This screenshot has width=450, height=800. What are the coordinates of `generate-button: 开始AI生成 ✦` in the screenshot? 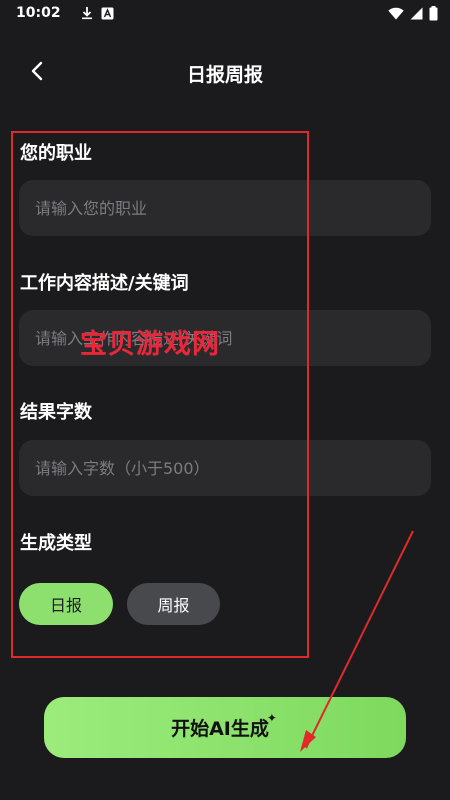 It's located at (225, 727).